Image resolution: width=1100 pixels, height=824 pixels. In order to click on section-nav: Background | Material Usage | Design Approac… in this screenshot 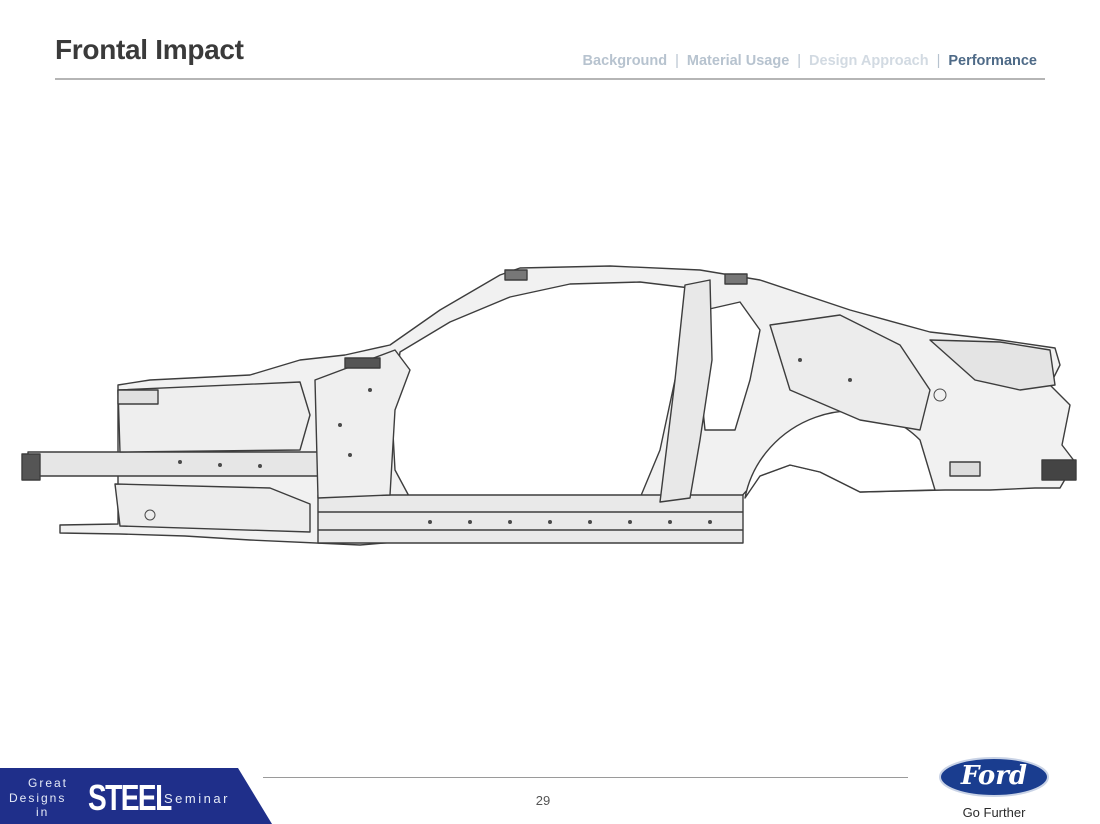, I will do `click(810, 61)`.